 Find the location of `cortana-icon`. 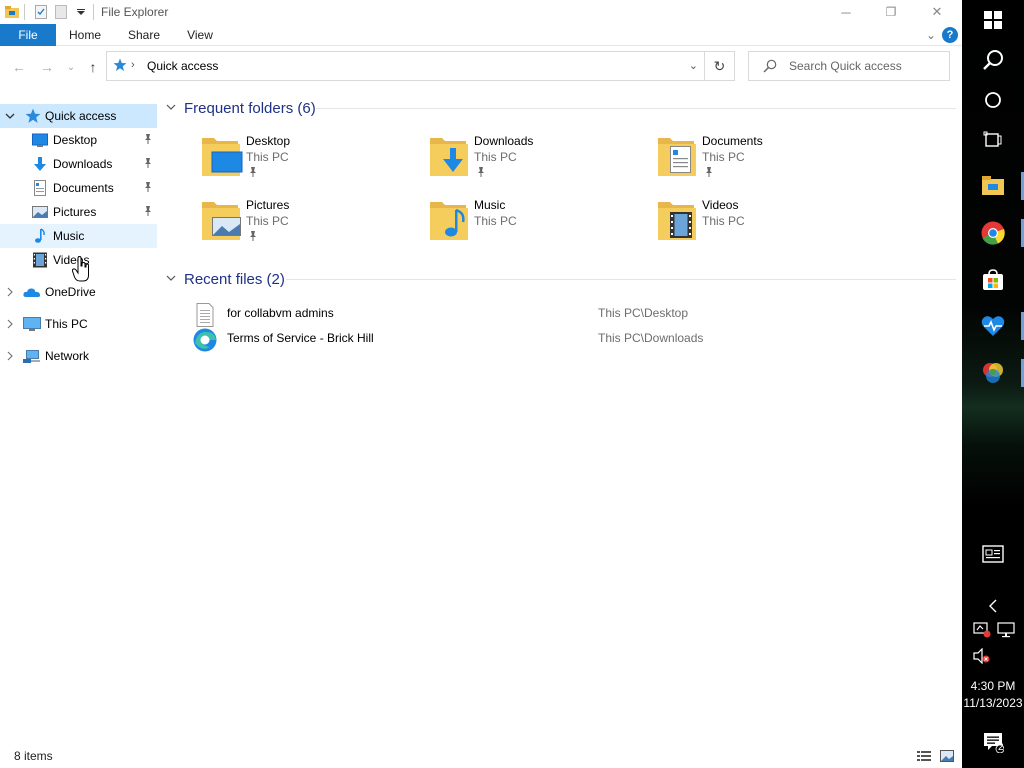

cortana-icon is located at coordinates (993, 100).